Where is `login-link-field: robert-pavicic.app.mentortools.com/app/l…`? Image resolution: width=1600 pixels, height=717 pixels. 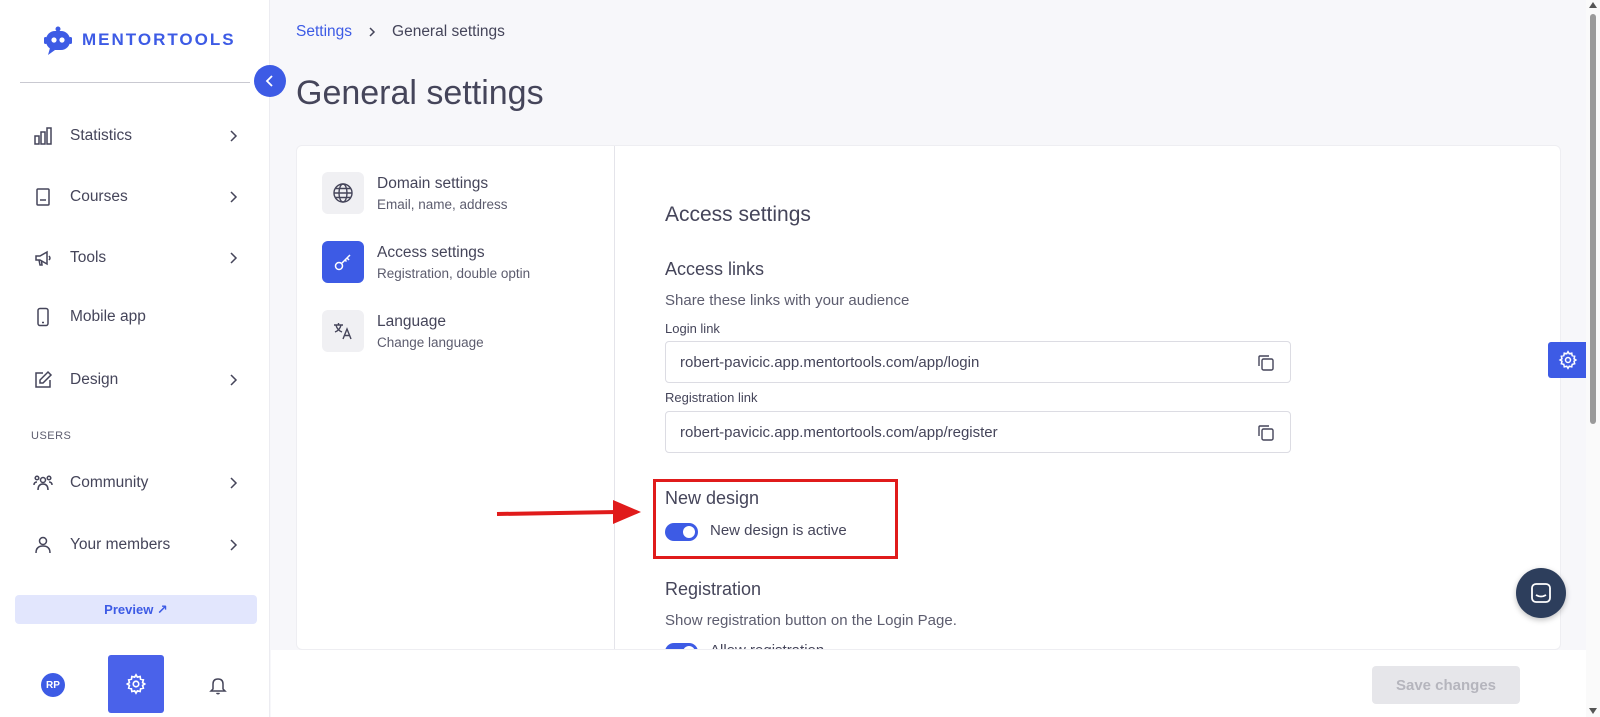
login-link-field: robert-pavicic.app.mentortools.com/app/l… is located at coordinates (978, 362).